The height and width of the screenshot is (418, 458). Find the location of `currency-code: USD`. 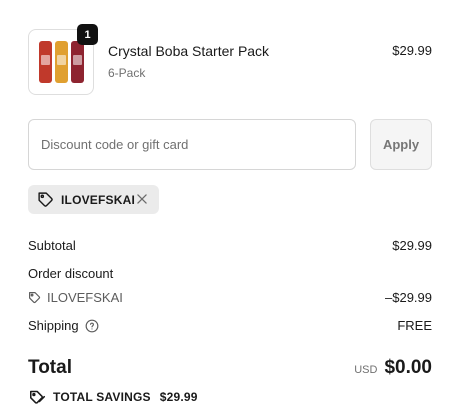

currency-code: USD is located at coordinates (366, 370).